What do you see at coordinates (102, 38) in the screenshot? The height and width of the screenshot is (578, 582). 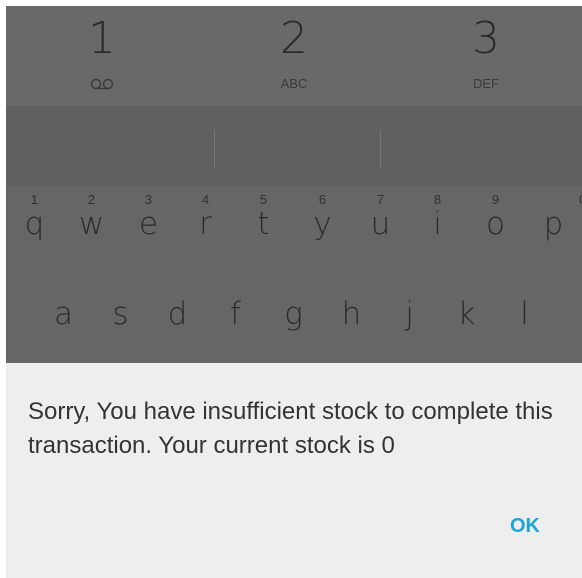 I see `dial-key-number: 1` at bounding box center [102, 38].